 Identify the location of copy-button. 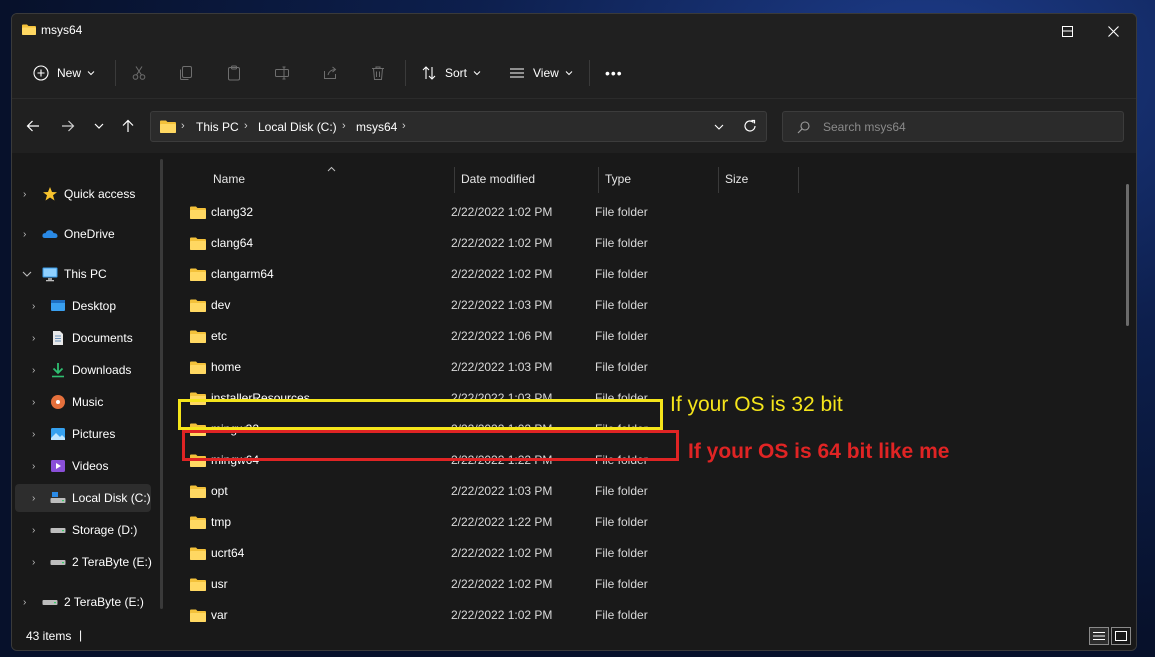
(186, 73).